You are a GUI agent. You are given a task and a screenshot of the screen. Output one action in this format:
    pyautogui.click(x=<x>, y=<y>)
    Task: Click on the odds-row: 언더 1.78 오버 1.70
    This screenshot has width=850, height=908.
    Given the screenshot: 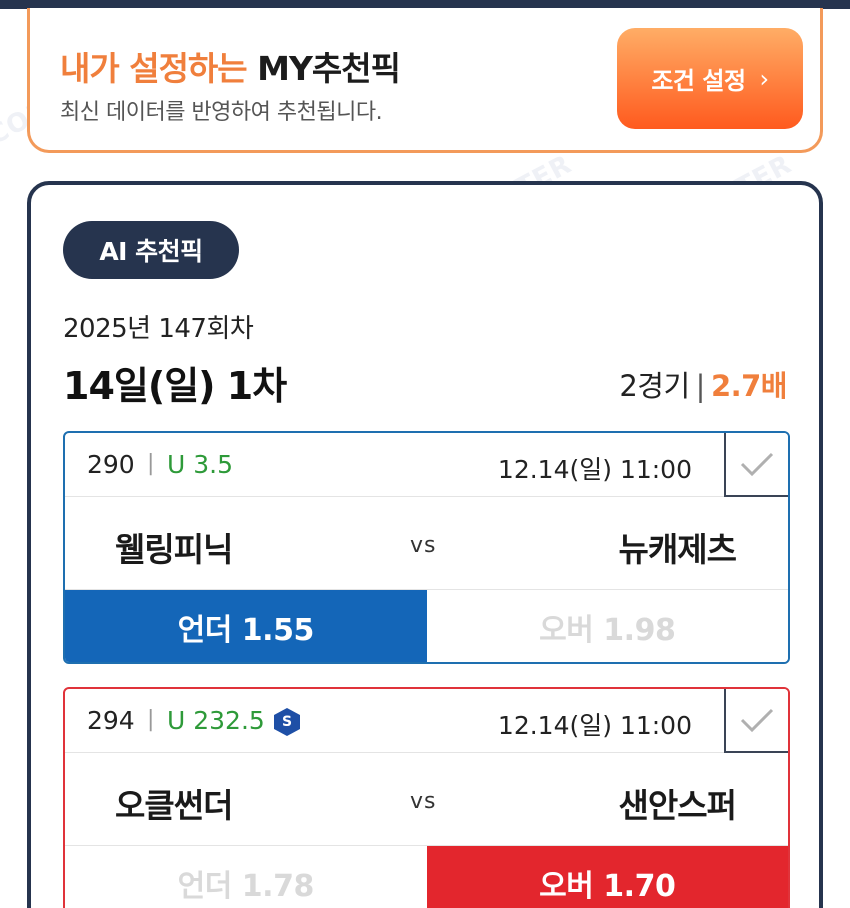 What is the action you would take?
    pyautogui.click(x=426, y=876)
    